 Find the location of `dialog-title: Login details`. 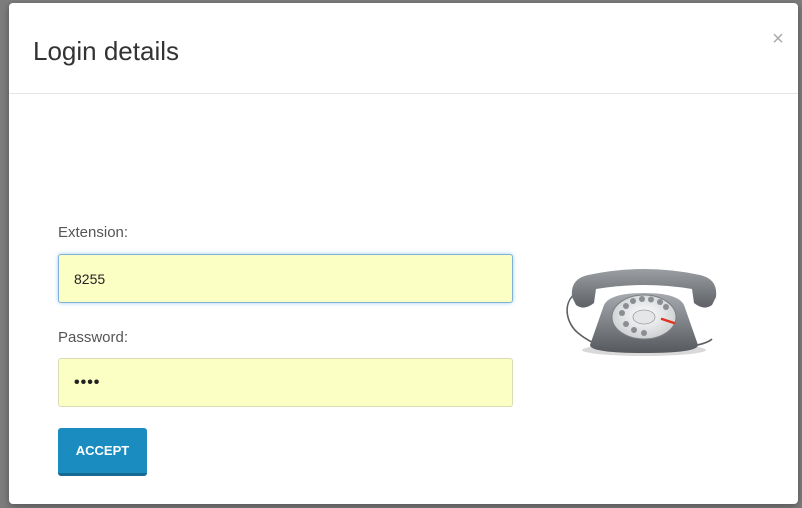

dialog-title: Login details is located at coordinates (106, 51).